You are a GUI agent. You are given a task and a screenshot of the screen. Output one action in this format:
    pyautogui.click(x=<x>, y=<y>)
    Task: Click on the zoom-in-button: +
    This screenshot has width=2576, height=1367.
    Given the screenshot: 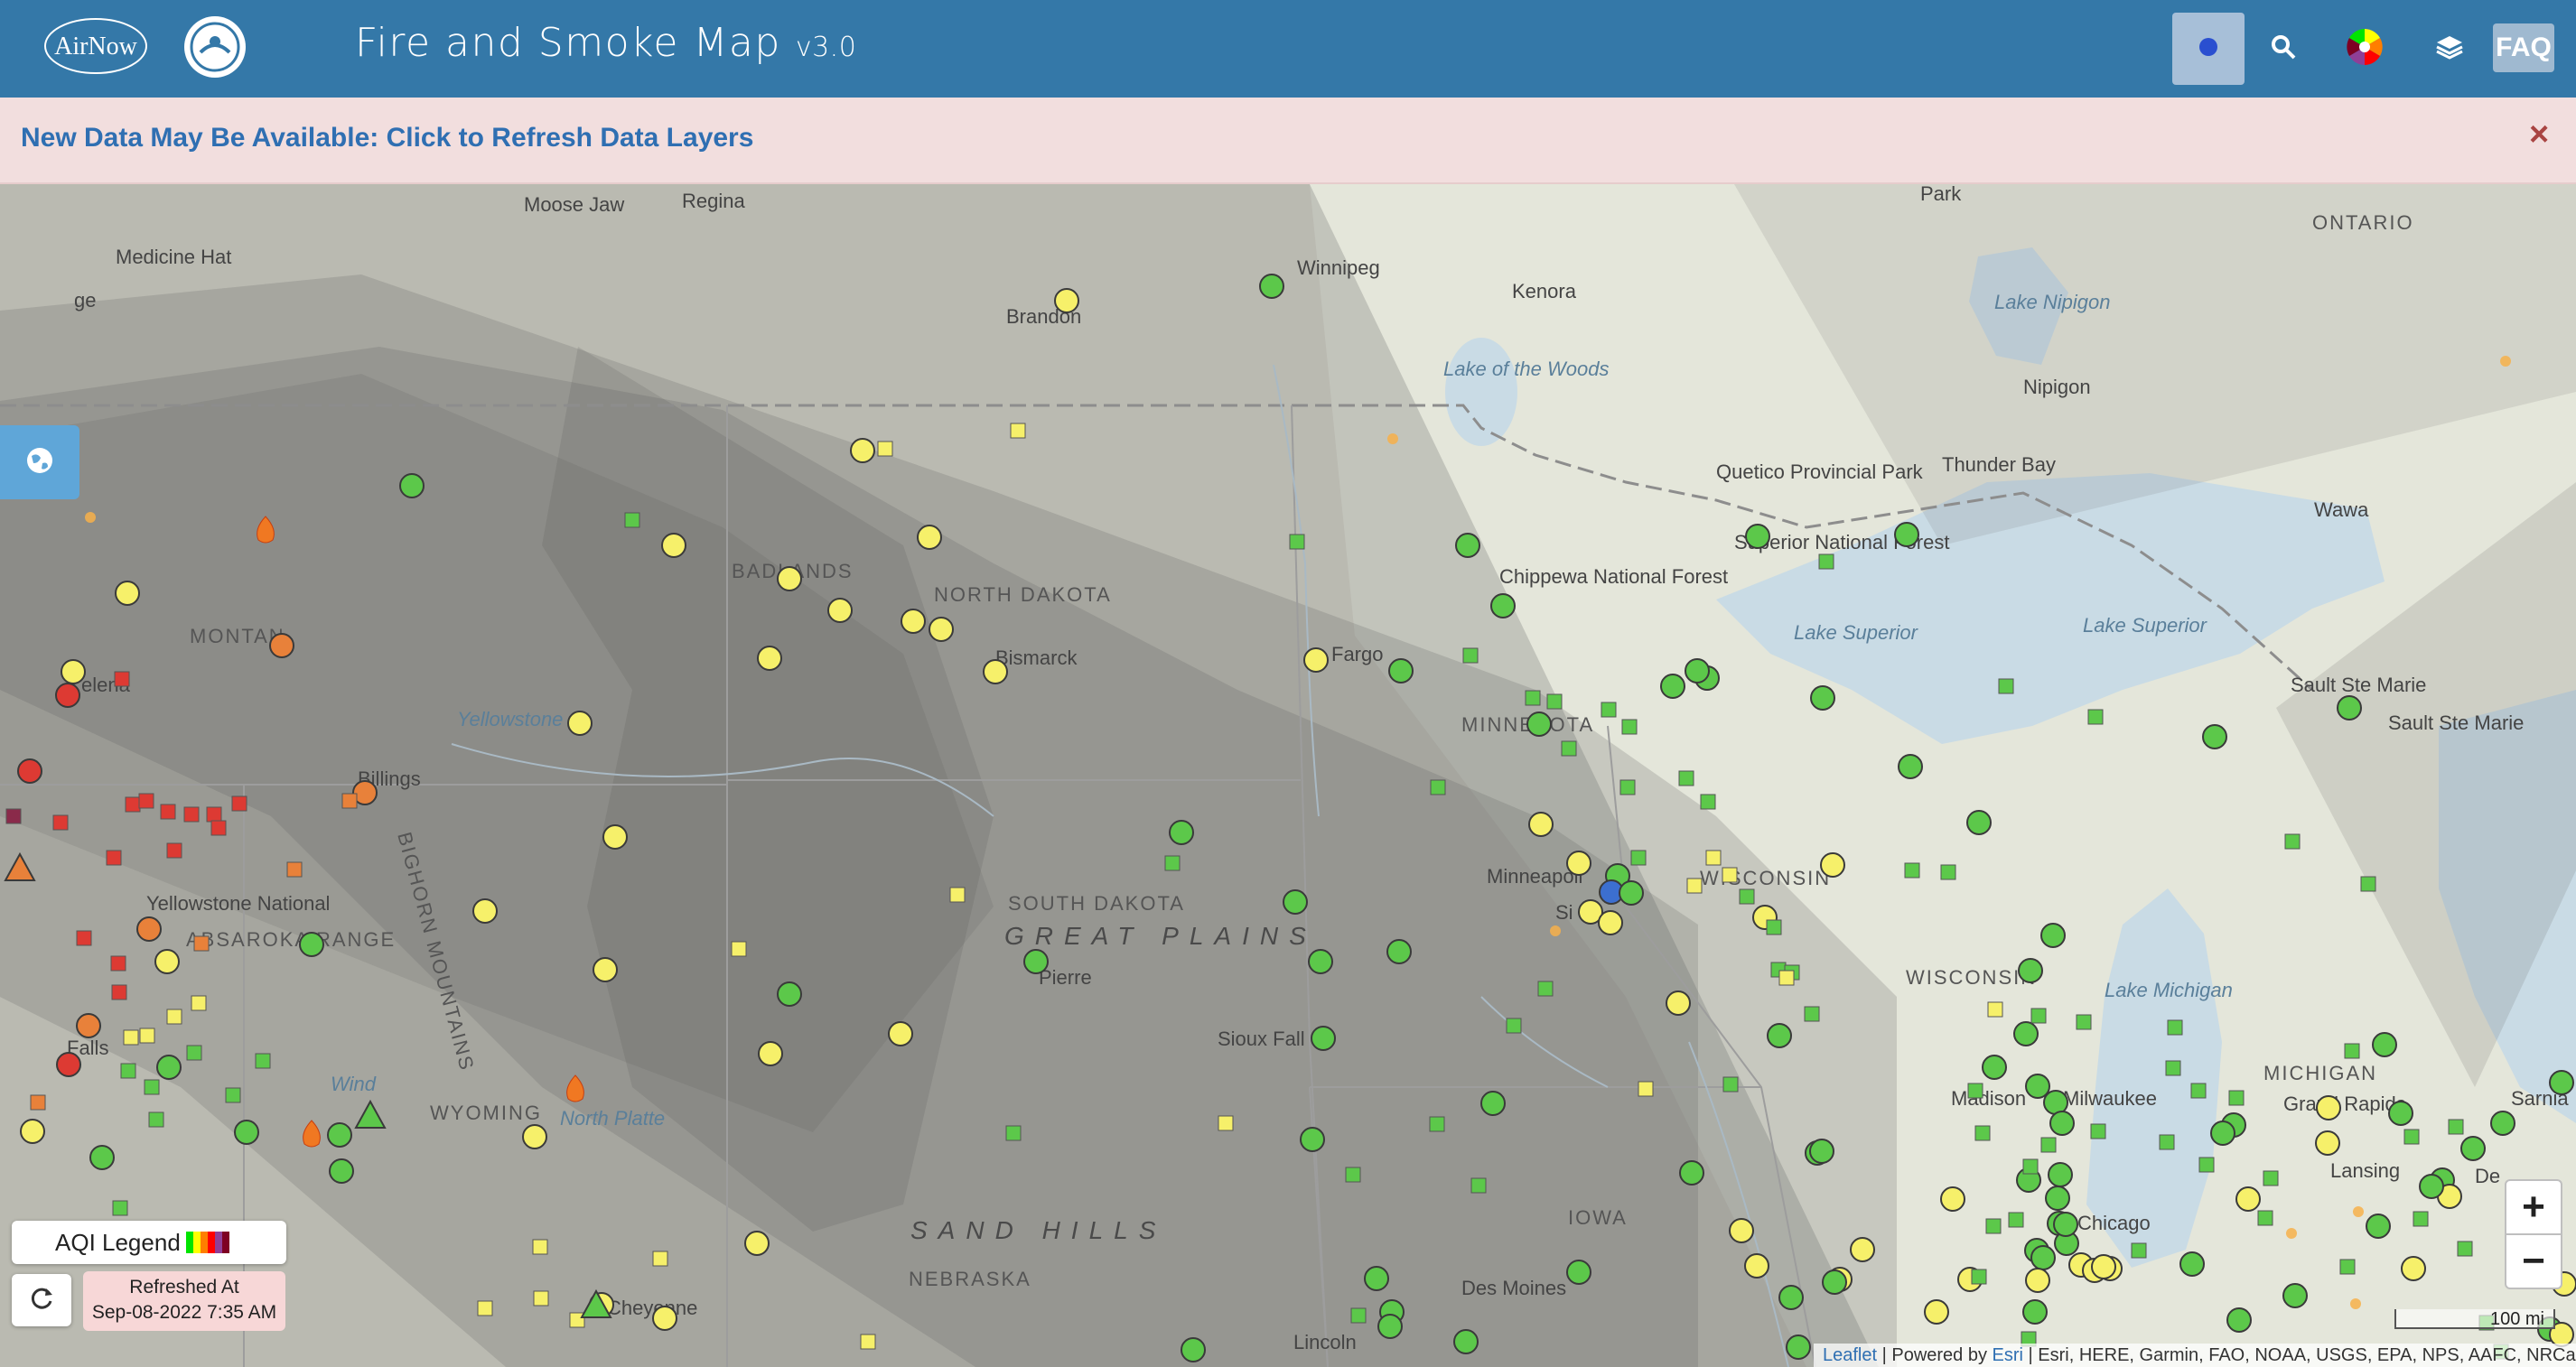 What is the action you would take?
    pyautogui.click(x=2533, y=1207)
    